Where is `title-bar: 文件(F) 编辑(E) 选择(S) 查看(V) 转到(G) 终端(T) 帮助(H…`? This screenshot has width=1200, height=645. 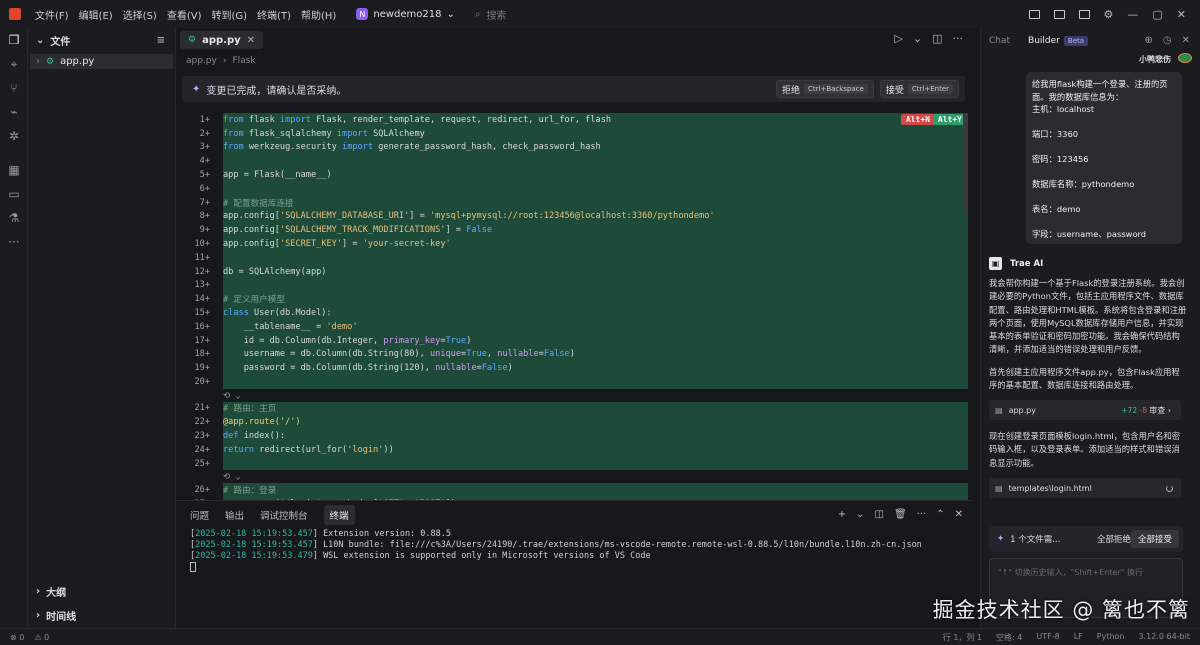
title-bar: 文件(F) 编辑(E) 选择(S) 查看(V) 转到(G) 终端(T) 帮助(H… is located at coordinates (600, 14).